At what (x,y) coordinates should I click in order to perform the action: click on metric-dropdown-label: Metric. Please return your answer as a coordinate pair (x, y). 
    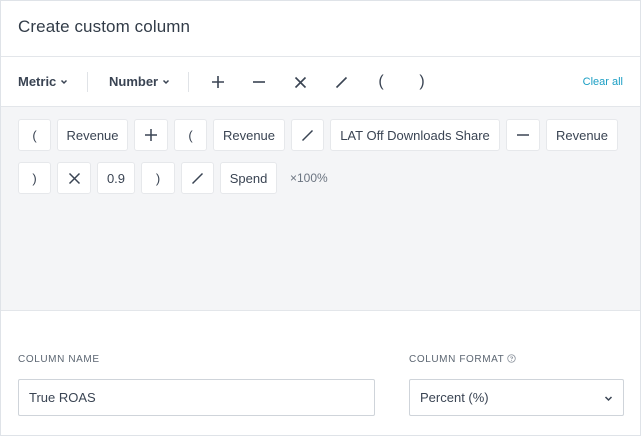
    Looking at the image, I should click on (37, 81).